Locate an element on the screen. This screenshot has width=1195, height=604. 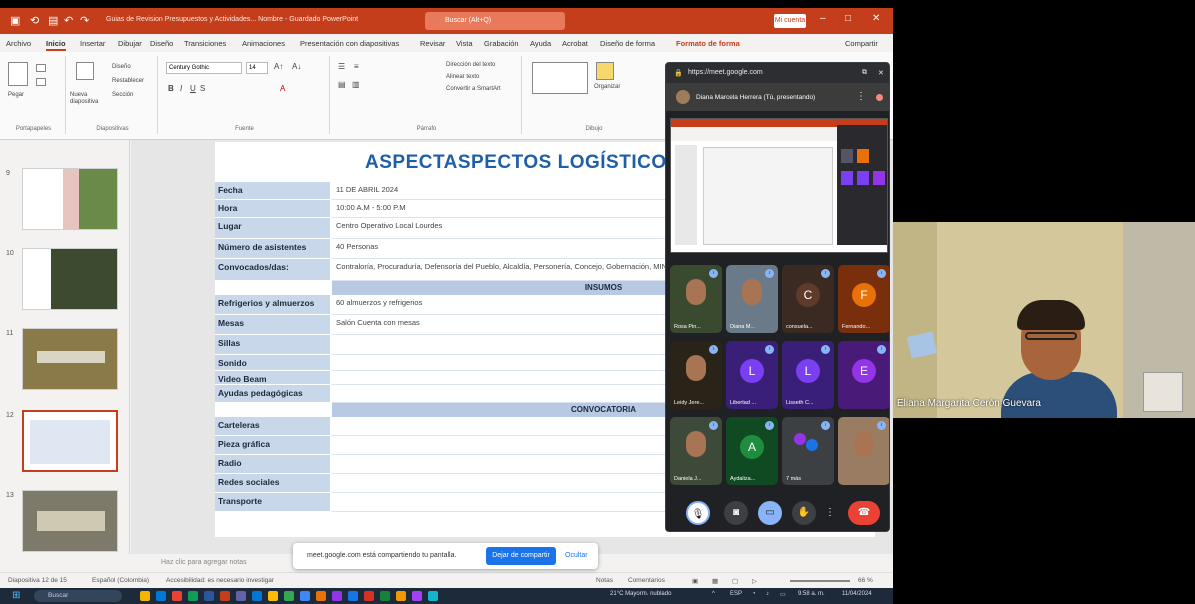
tab-acrobat: Acrobat is located at coordinates (575, 43).